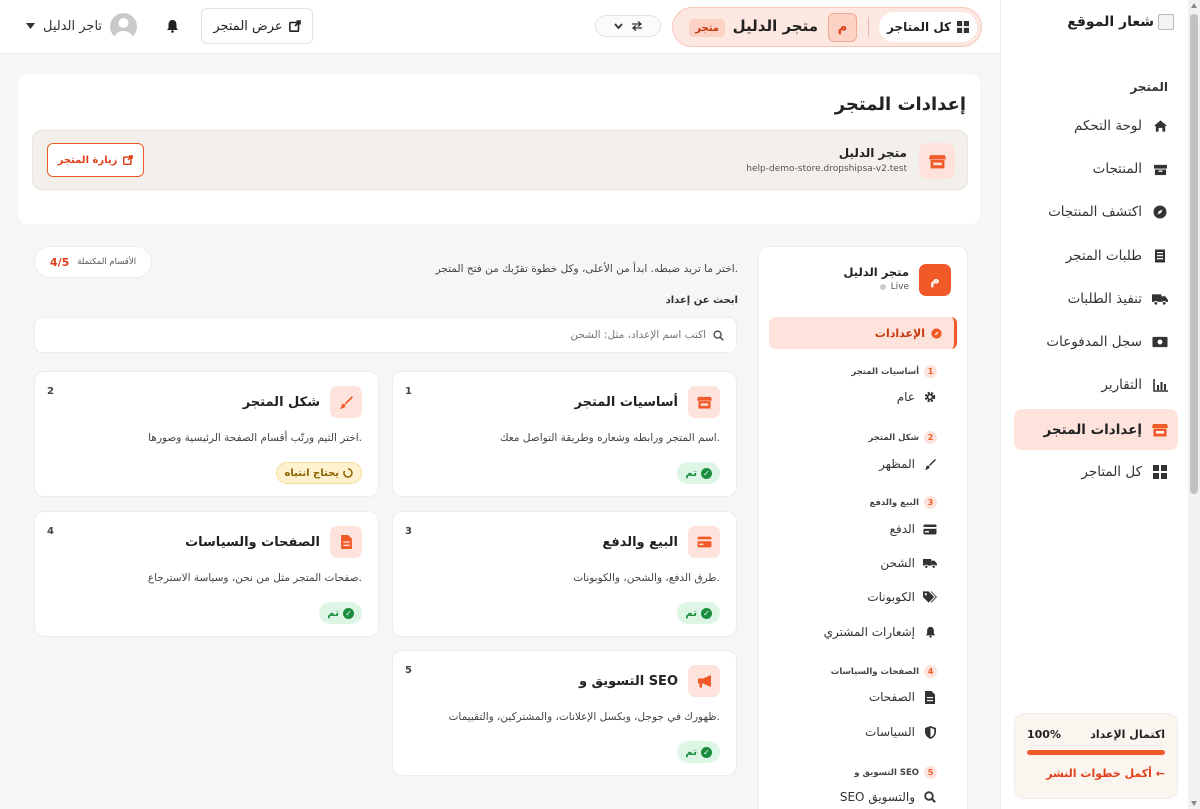 Image resolution: width=1200 pixels, height=809 pixels. Describe the element at coordinates (294, 26) in the screenshot. I see `external-link-icon` at that location.